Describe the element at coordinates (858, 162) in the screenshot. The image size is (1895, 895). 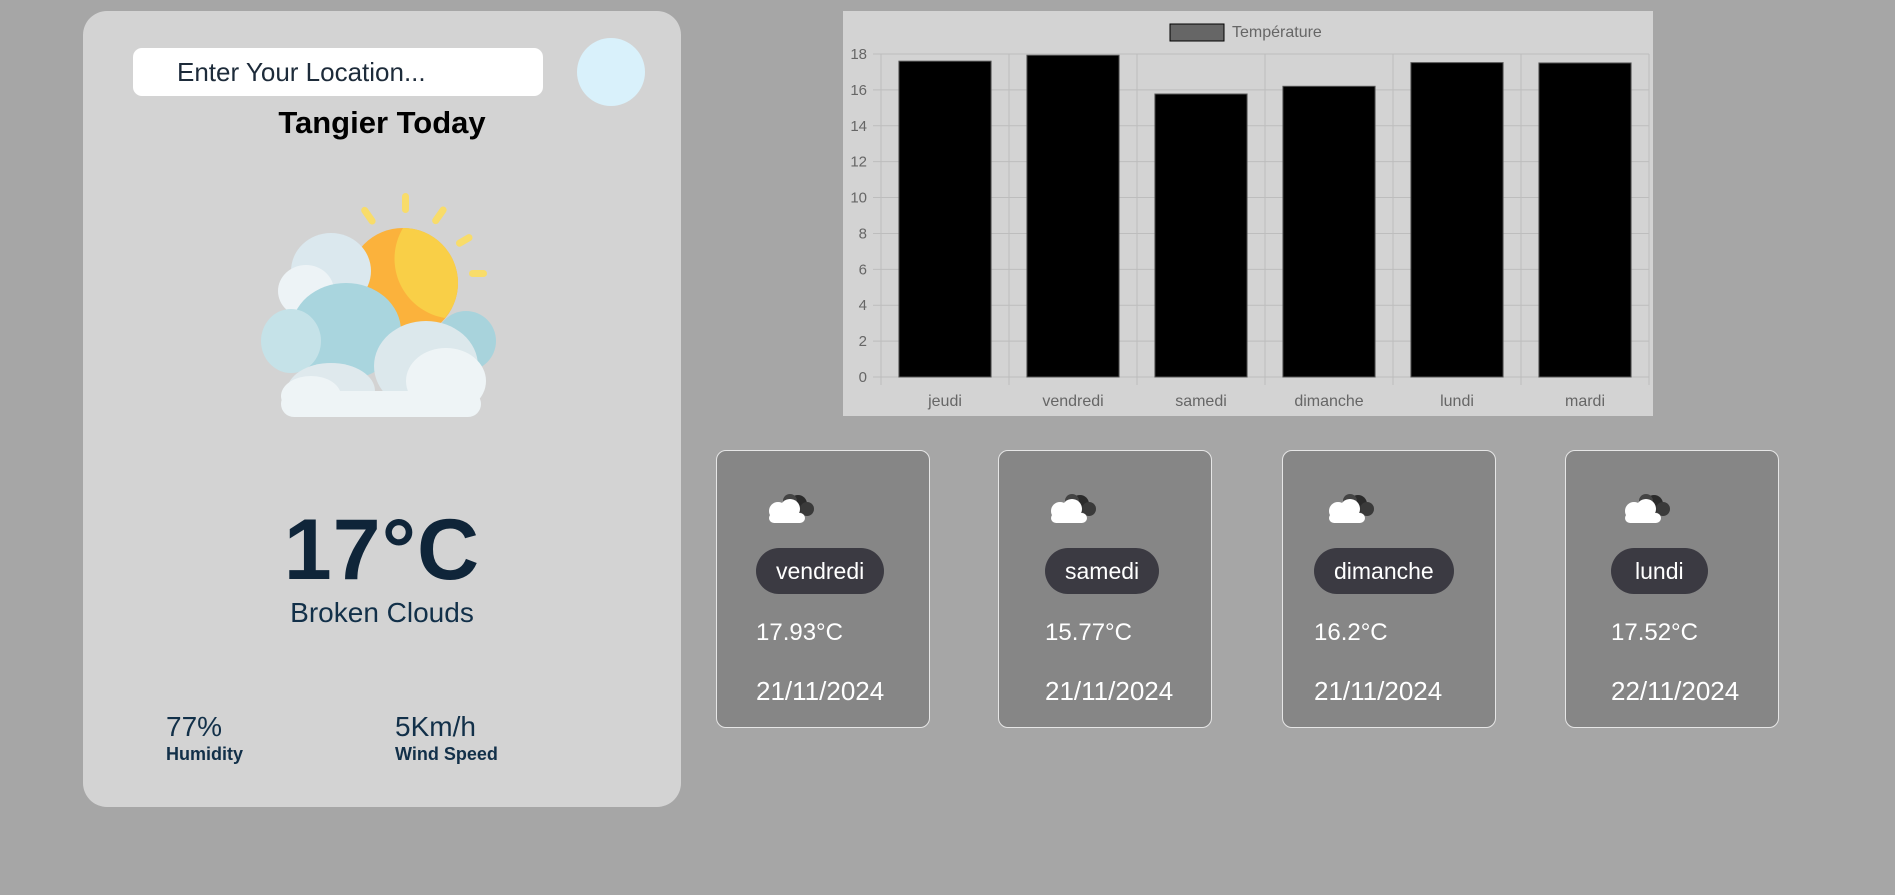
I see `y-tick-label: 12` at that location.